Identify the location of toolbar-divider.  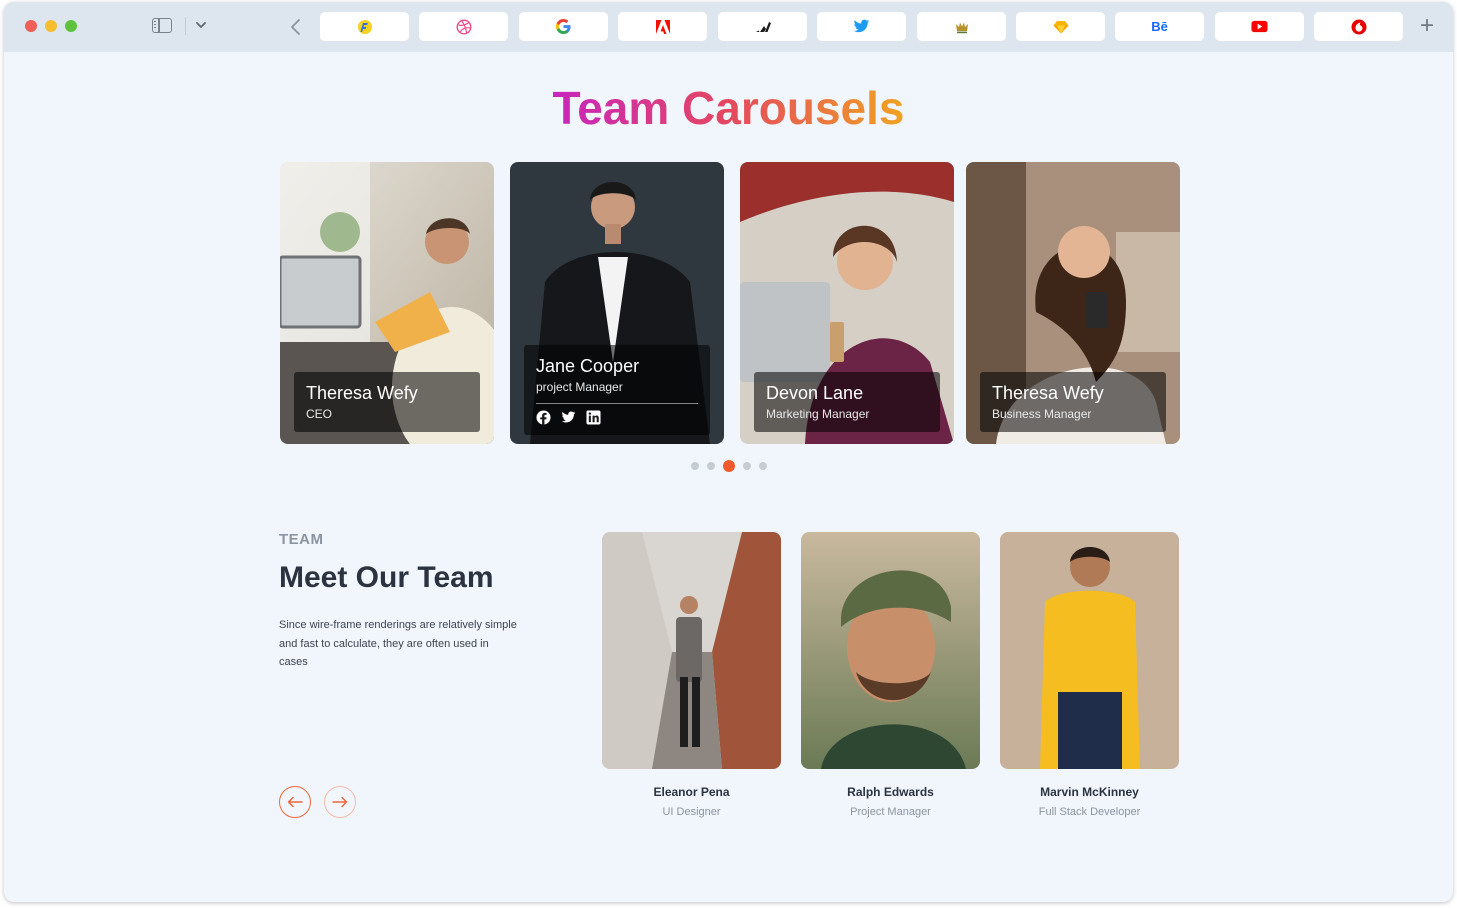
(185, 26).